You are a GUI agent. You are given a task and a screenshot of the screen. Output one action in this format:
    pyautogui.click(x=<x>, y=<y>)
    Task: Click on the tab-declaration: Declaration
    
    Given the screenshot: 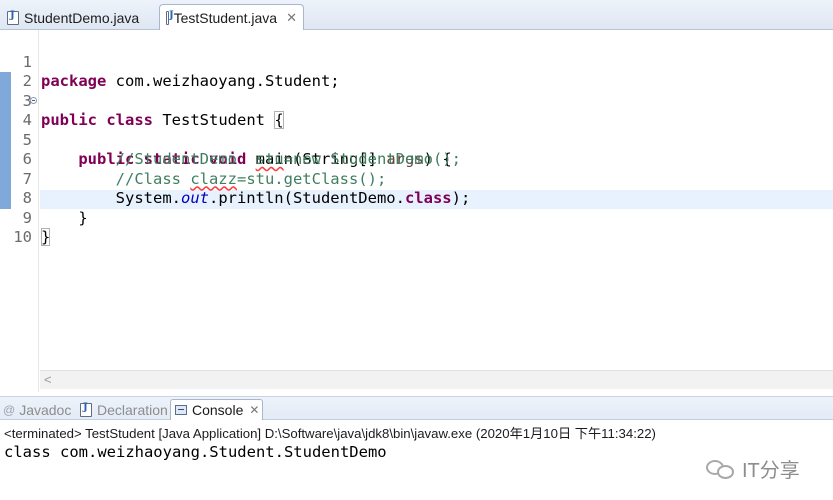 What is the action you would take?
    pyautogui.click(x=124, y=409)
    